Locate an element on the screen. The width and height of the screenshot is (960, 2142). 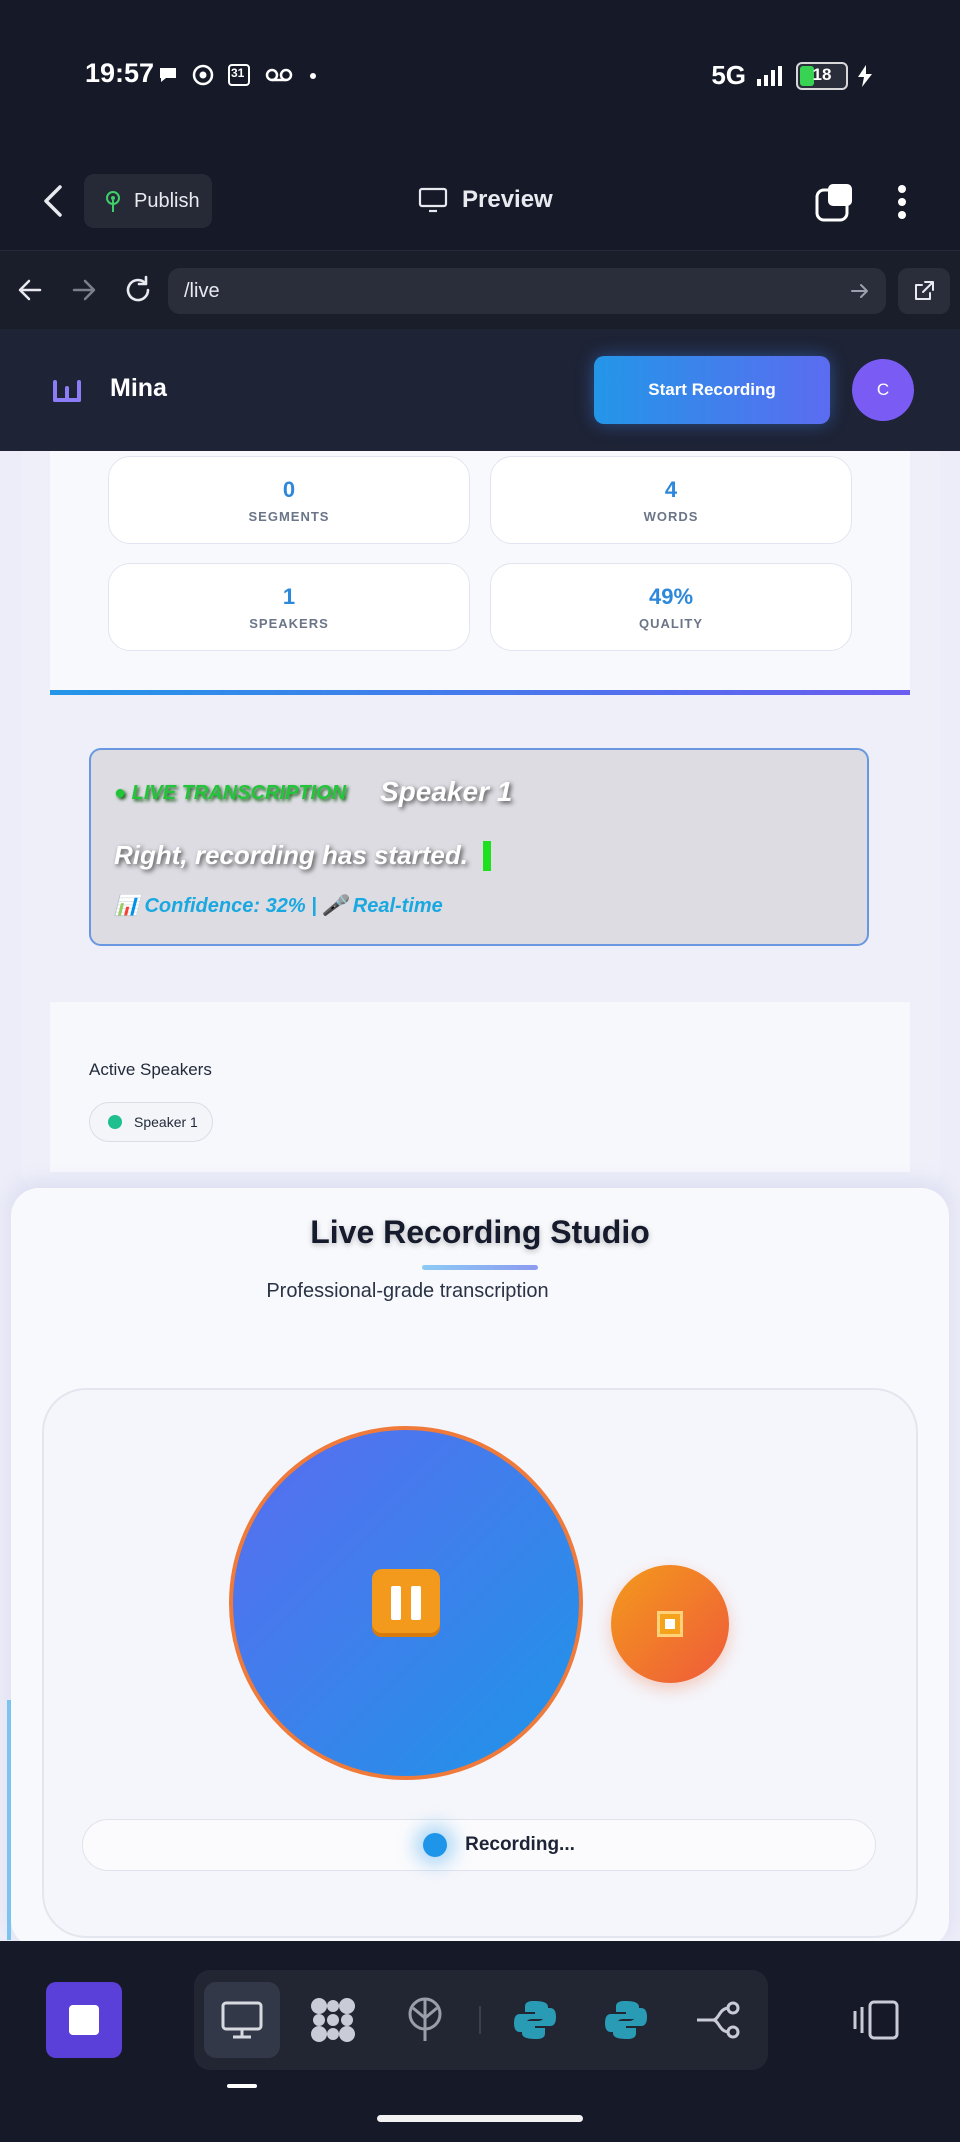
chat-bubble-icon is located at coordinates (168, 75).